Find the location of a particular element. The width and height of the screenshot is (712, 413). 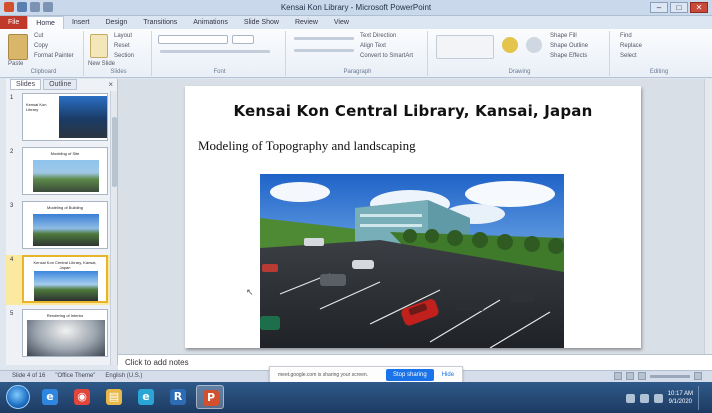

align-text-button: Align Text is located at coordinates (373, 46).